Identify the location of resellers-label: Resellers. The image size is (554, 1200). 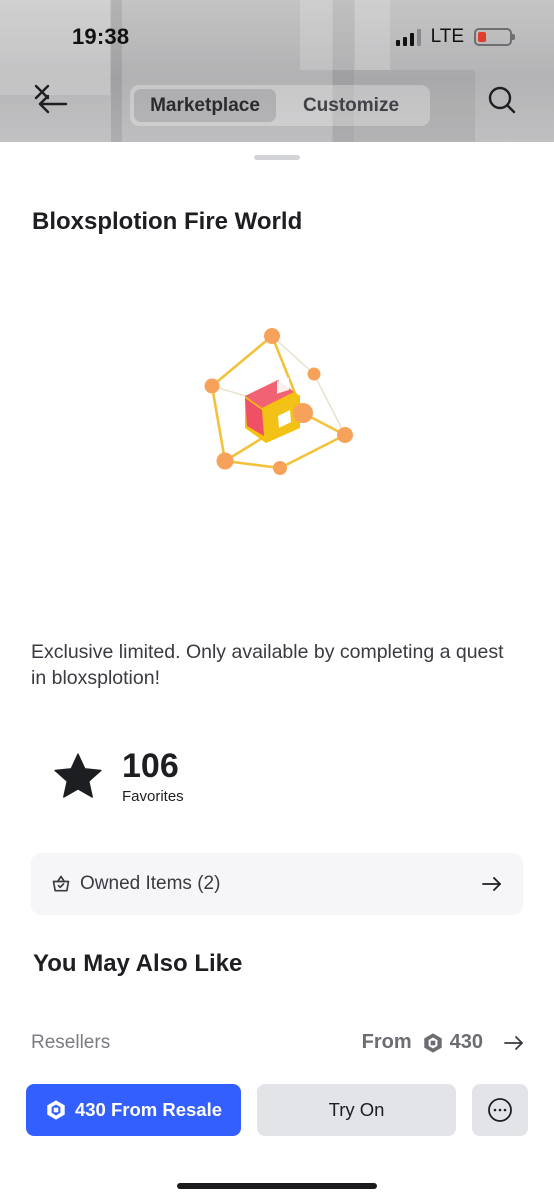
(71, 1042).